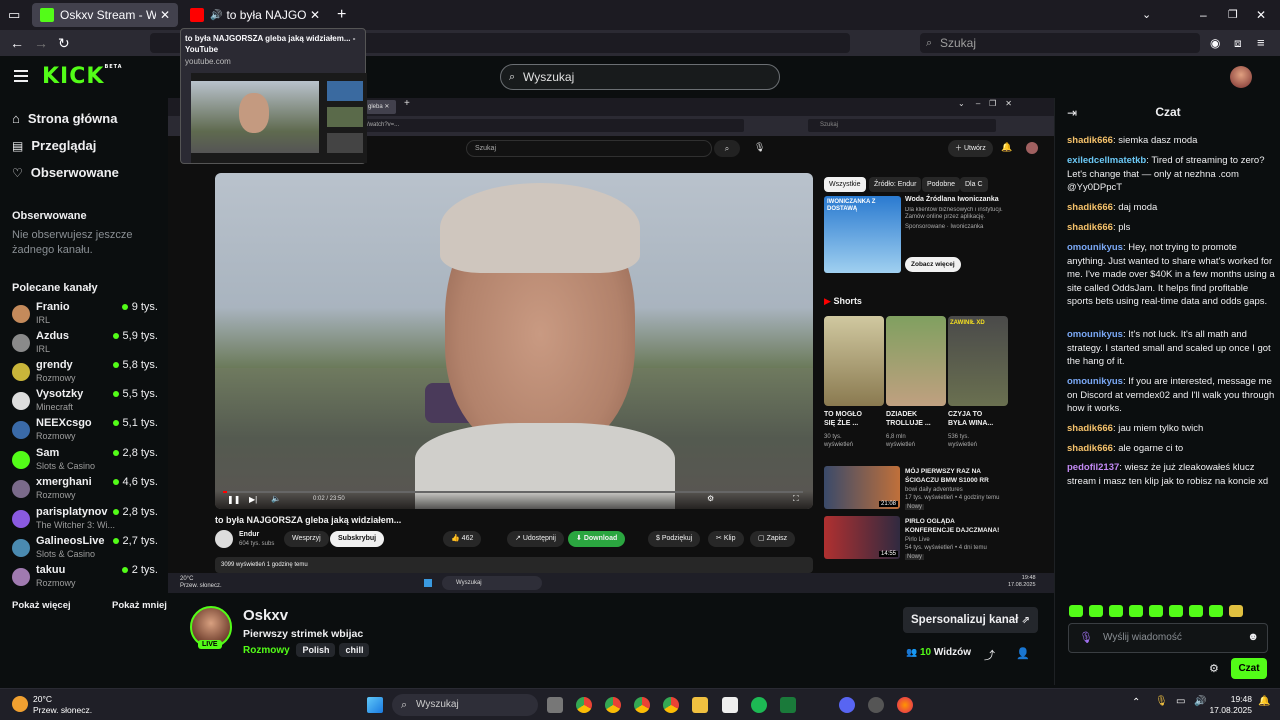  What do you see at coordinates (1106, 160) in the screenshot?
I see `chat-username: exiledcellmatetkb` at bounding box center [1106, 160].